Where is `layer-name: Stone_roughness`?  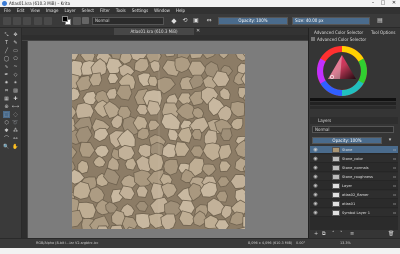
layer-name: Stone_roughness is located at coordinates (357, 177).